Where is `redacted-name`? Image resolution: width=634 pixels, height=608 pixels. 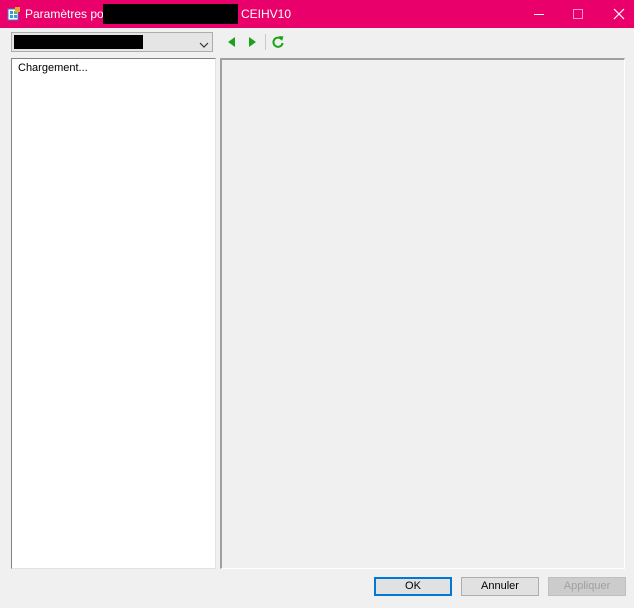 redacted-name is located at coordinates (170, 14).